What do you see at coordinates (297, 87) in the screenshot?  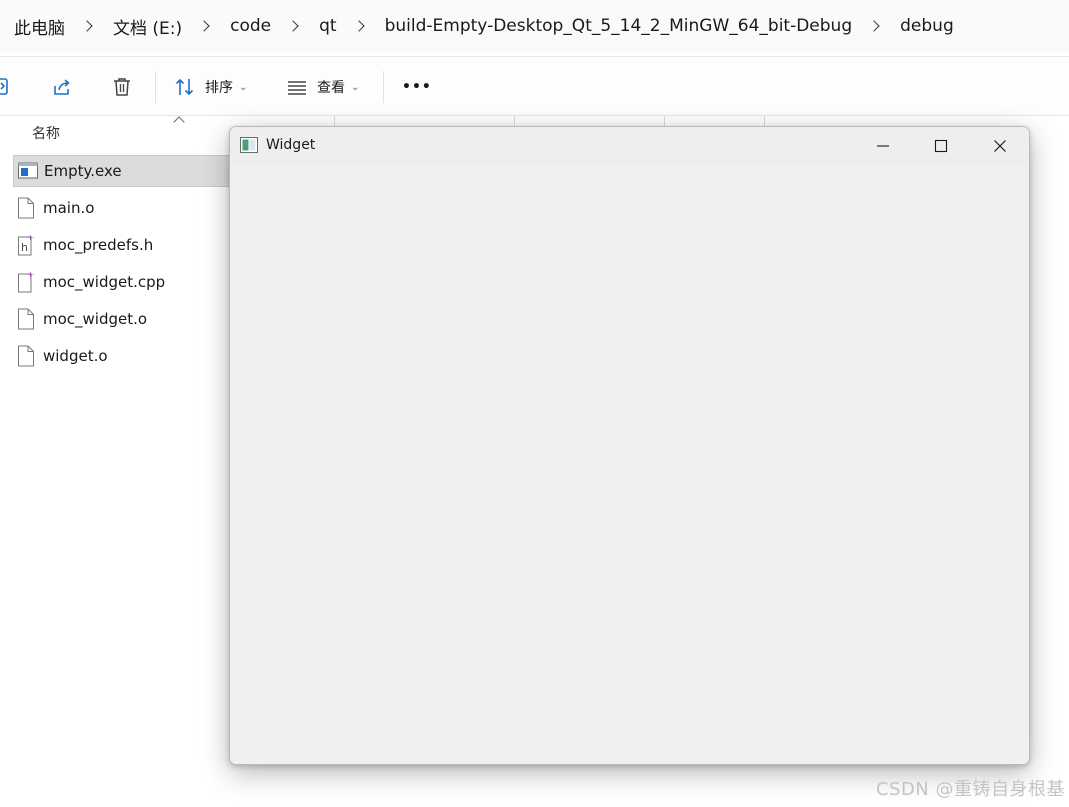 I see `list-view-icon` at bounding box center [297, 87].